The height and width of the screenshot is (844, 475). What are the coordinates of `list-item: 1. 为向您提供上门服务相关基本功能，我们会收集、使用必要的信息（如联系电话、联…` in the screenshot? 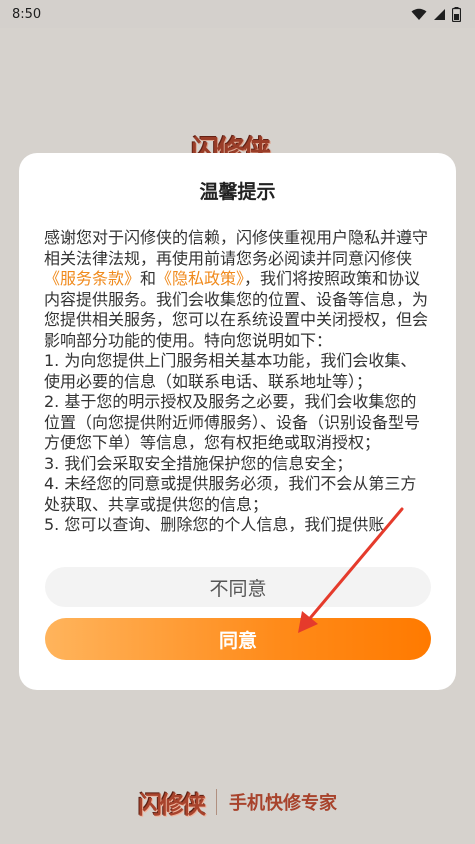 It's located at (230, 371).